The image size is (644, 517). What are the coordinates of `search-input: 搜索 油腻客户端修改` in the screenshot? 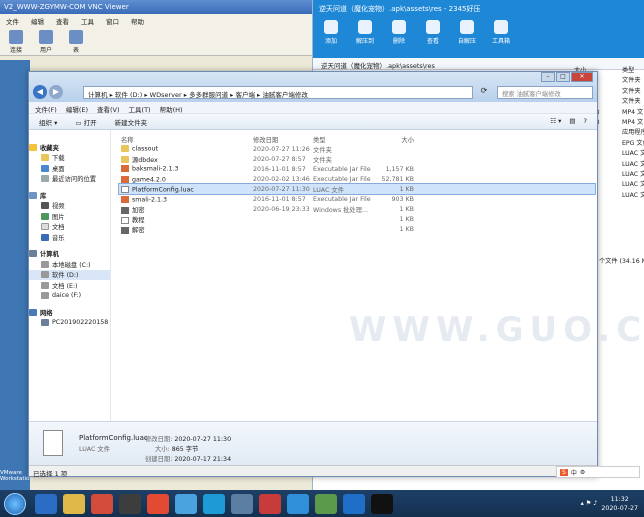 It's located at (545, 92).